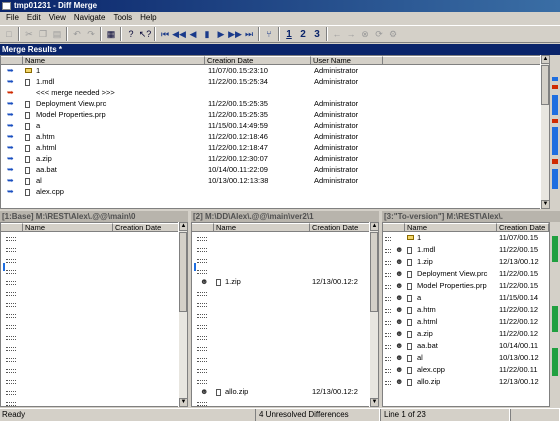 The height and width of the screenshot is (421, 560). Describe the element at coordinates (347, 60) in the screenshot. I see `column-header-user-name: User Name` at that location.